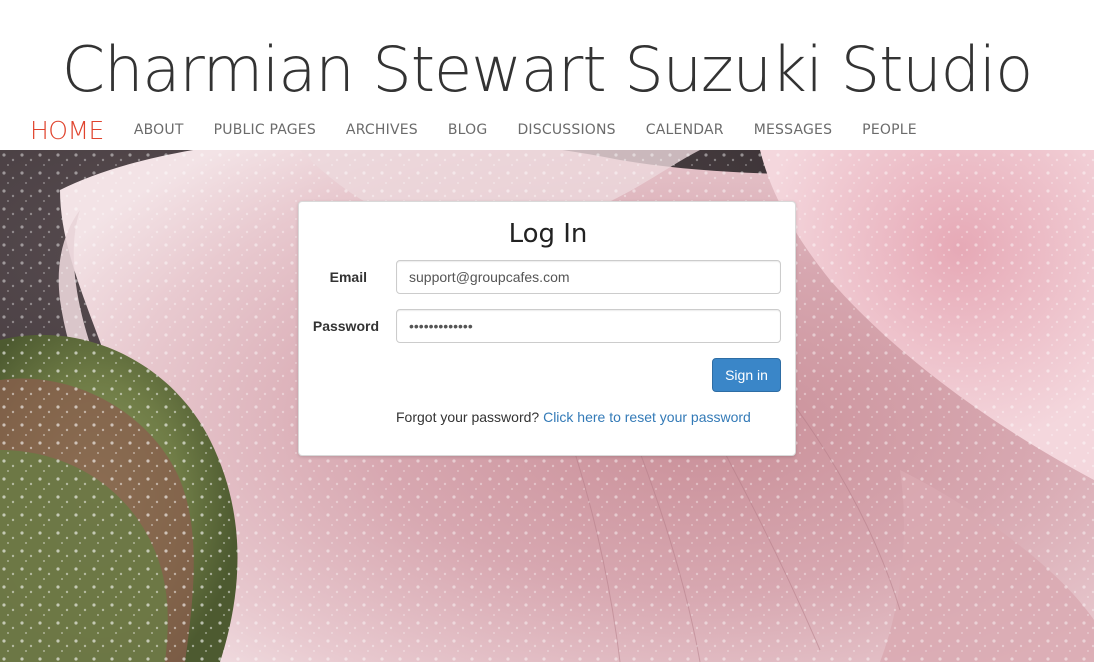 Image resolution: width=1094 pixels, height=662 pixels. I want to click on password-label: Password, so click(345, 326).